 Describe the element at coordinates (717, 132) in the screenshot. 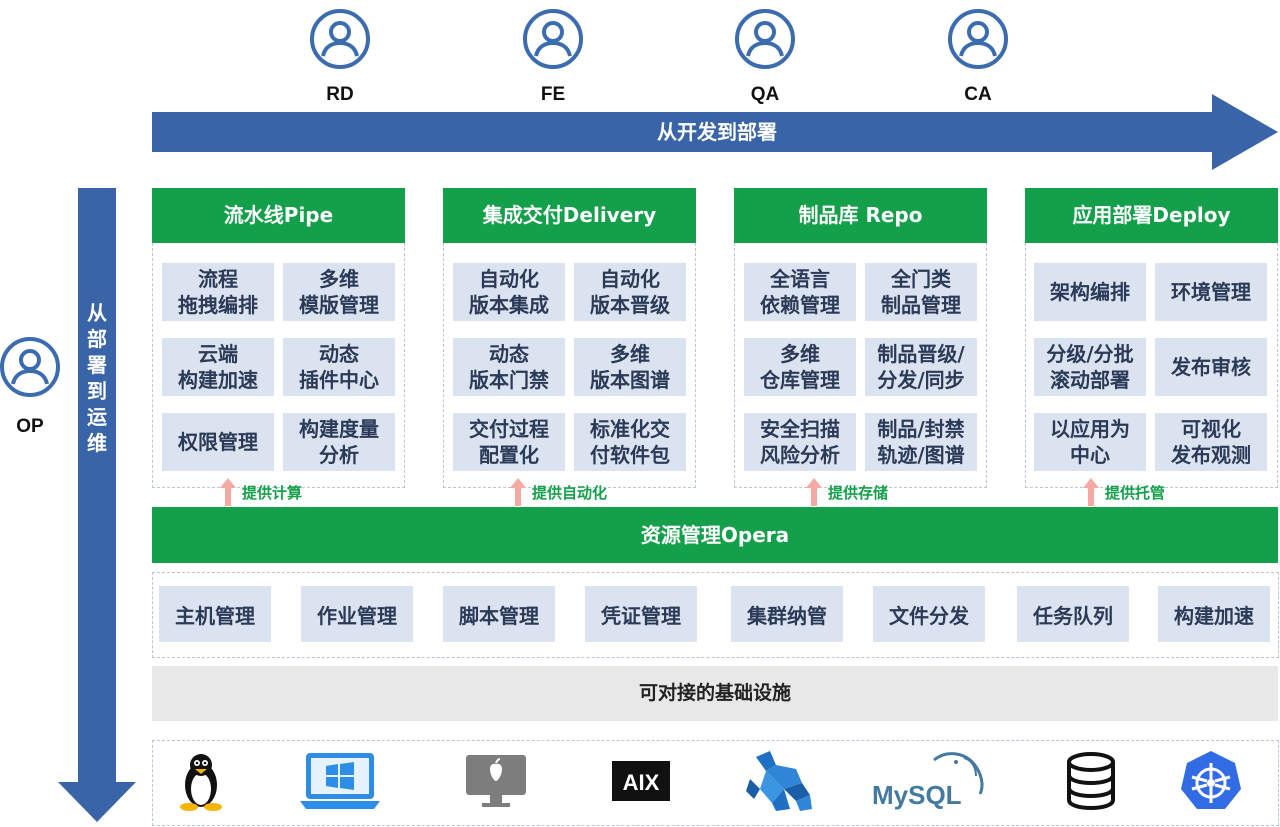

I see `dev-to-deploy-label: 从开发到部署` at that location.